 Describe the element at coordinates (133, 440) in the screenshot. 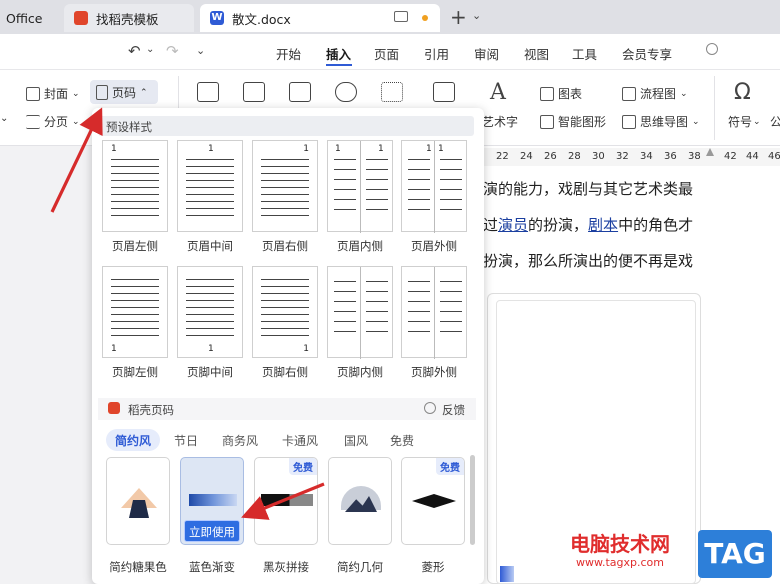

I see `category-tab-simple: 简约风` at that location.